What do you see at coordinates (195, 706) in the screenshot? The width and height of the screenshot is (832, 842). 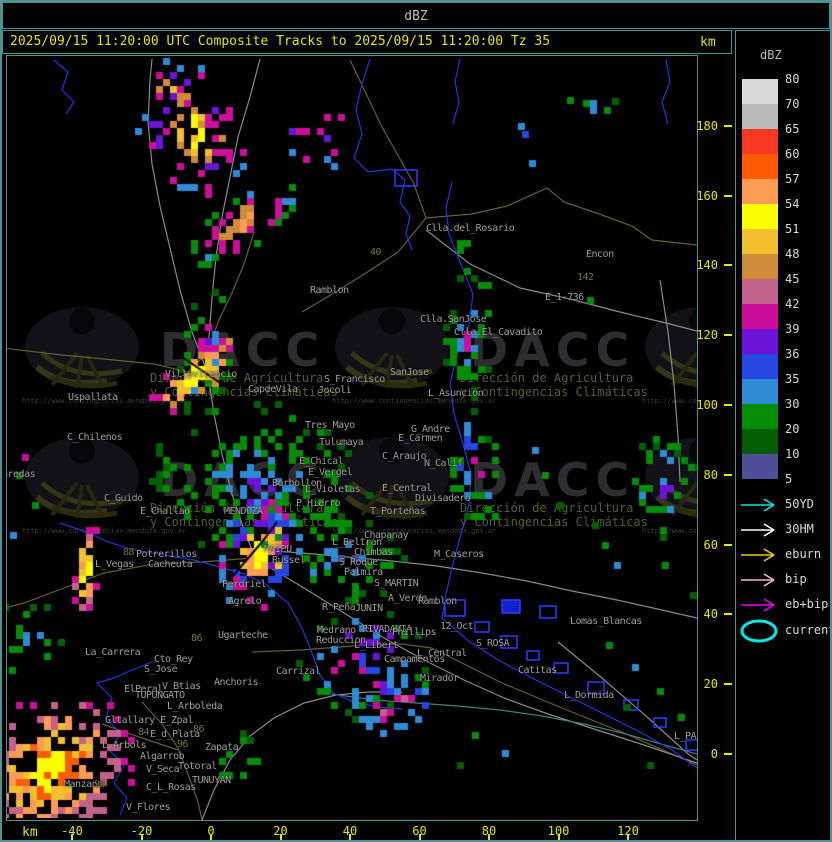 I see `map-place-label: L_Arboleda` at bounding box center [195, 706].